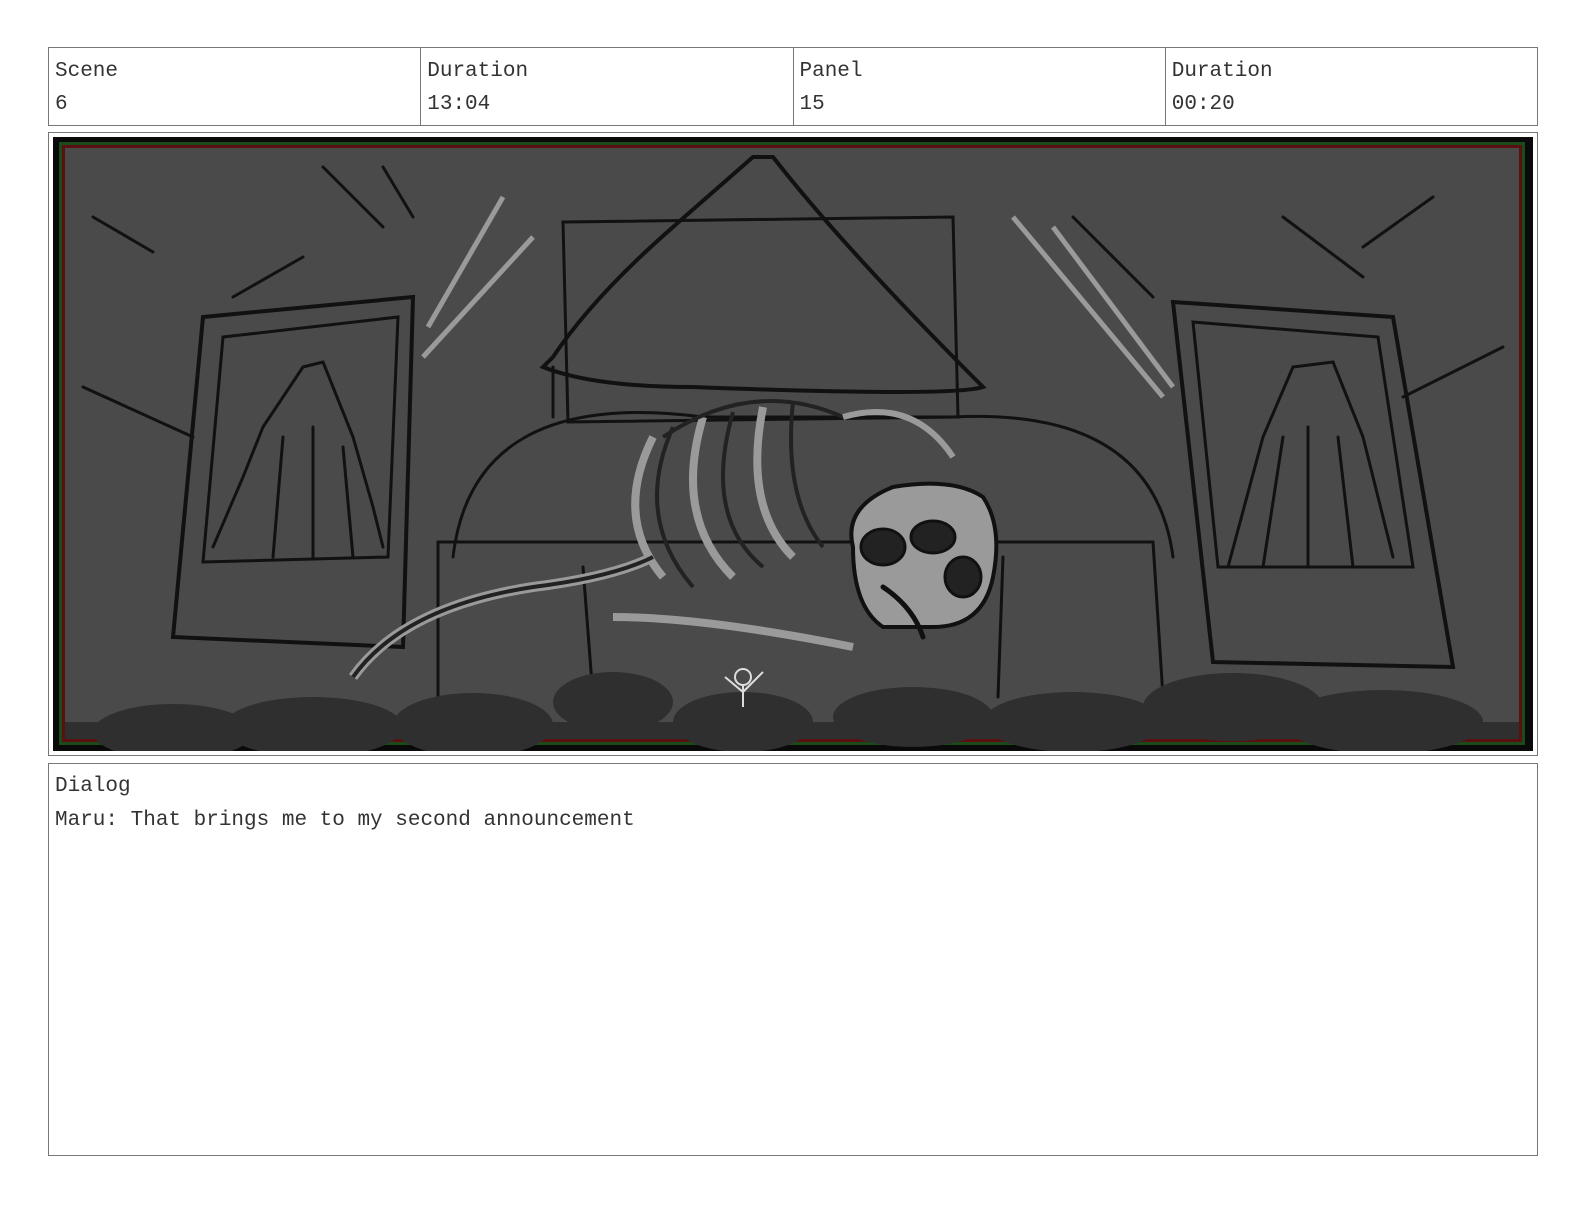 Image resolution: width=1584 pixels, height=1224 pixels. What do you see at coordinates (87, 71) in the screenshot?
I see `scene-label: Scene` at bounding box center [87, 71].